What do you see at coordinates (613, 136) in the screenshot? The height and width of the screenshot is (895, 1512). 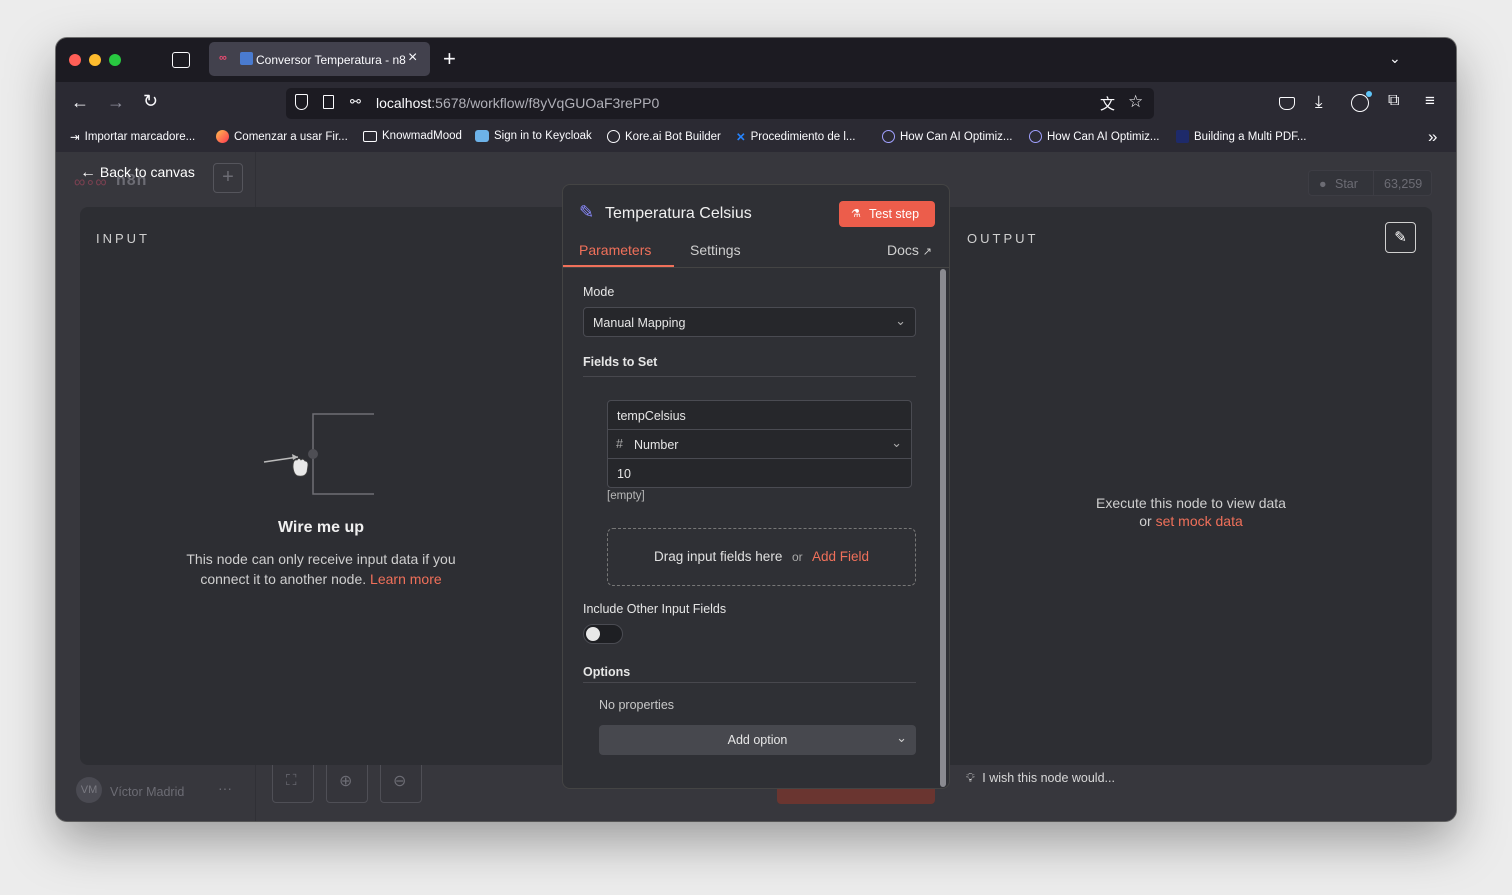 I see `globe-icon` at bounding box center [613, 136].